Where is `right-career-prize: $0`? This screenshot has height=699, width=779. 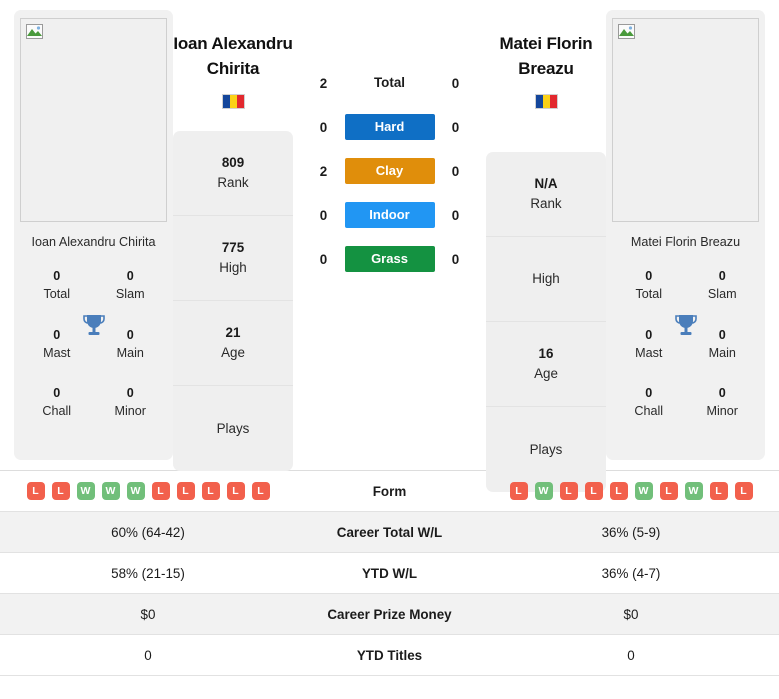 right-career-prize: $0 is located at coordinates (631, 614).